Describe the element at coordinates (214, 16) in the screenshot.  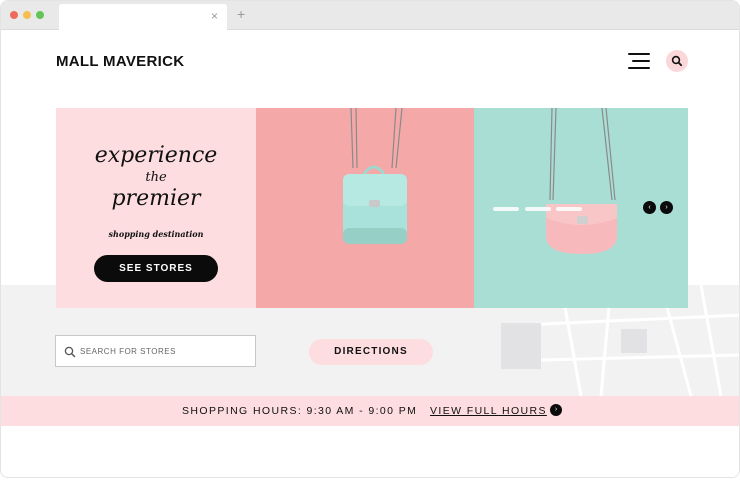
I see `close-tab-icon: ×` at that location.